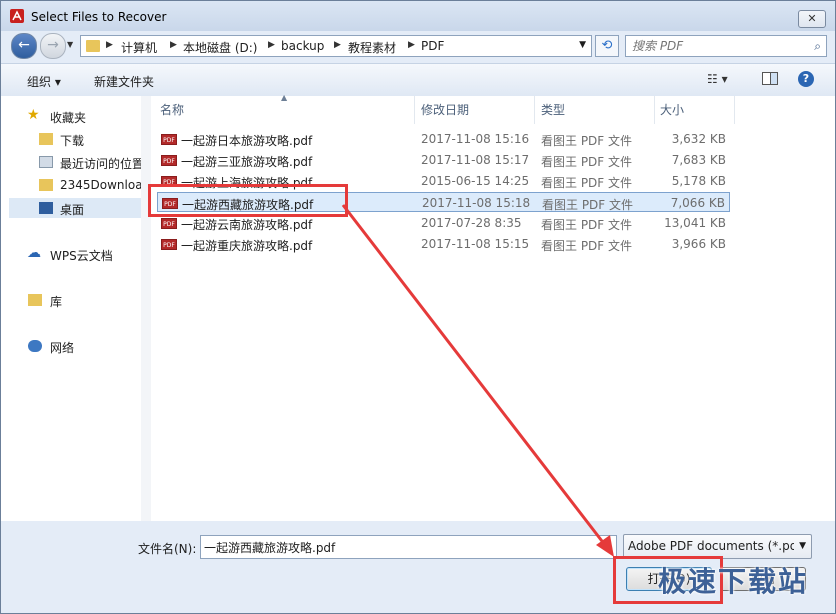 The image size is (836, 614). What do you see at coordinates (806, 79) in the screenshot?
I see `help-icon: ?` at bounding box center [806, 79].